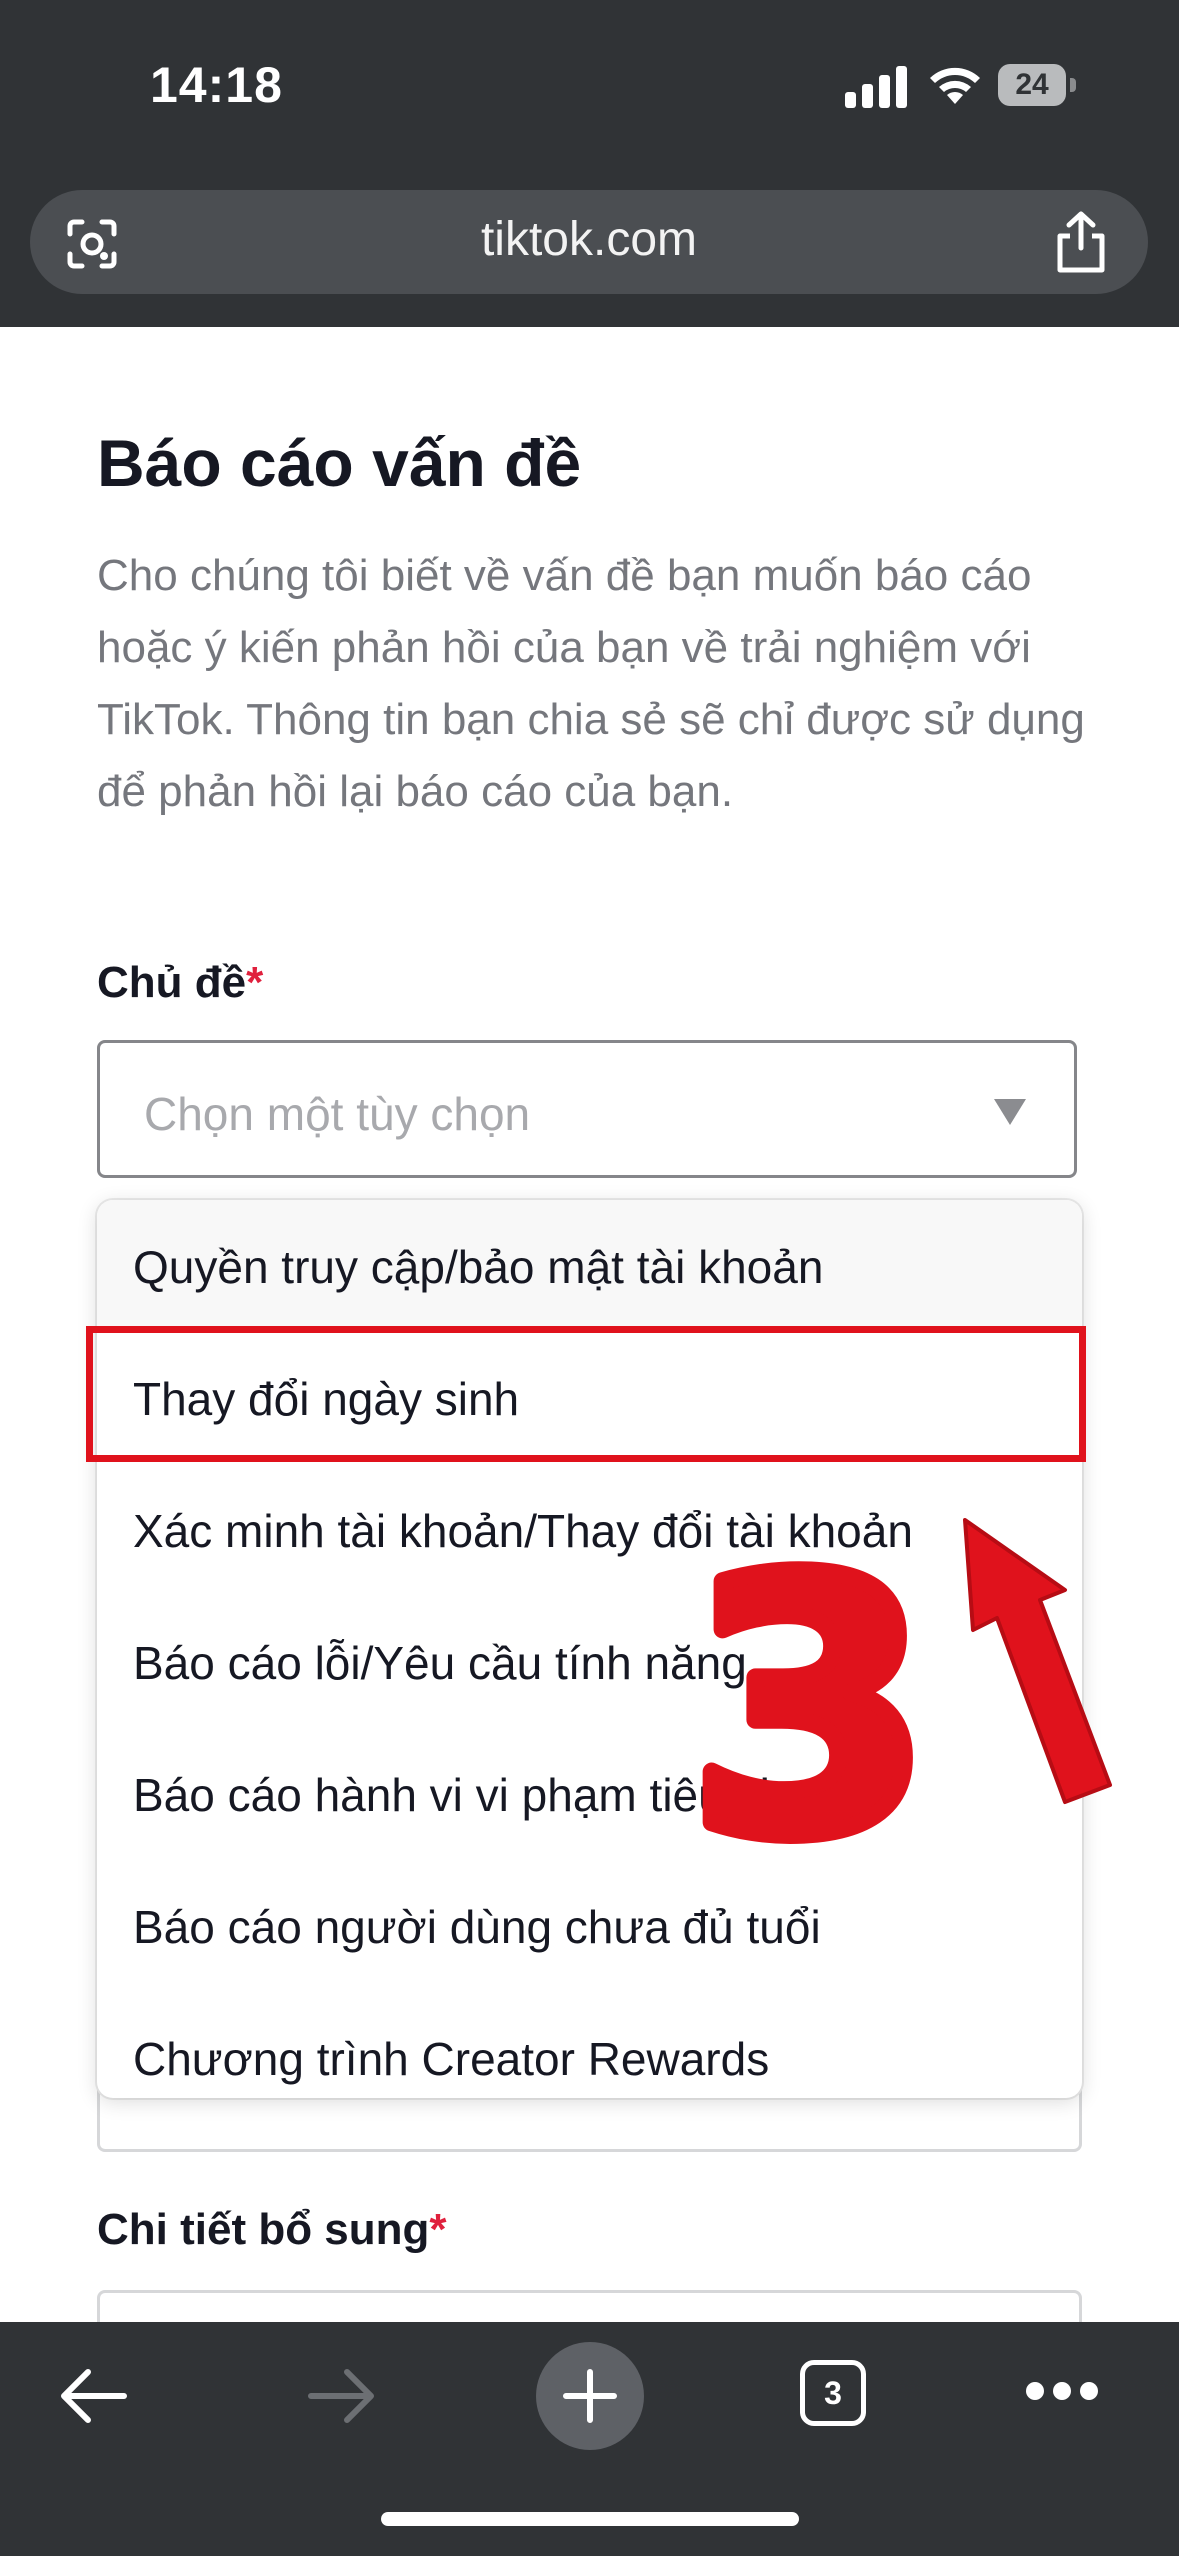  What do you see at coordinates (337, 1114) in the screenshot?
I see `topic-placeholder: Chọn một tùy chọn` at bounding box center [337, 1114].